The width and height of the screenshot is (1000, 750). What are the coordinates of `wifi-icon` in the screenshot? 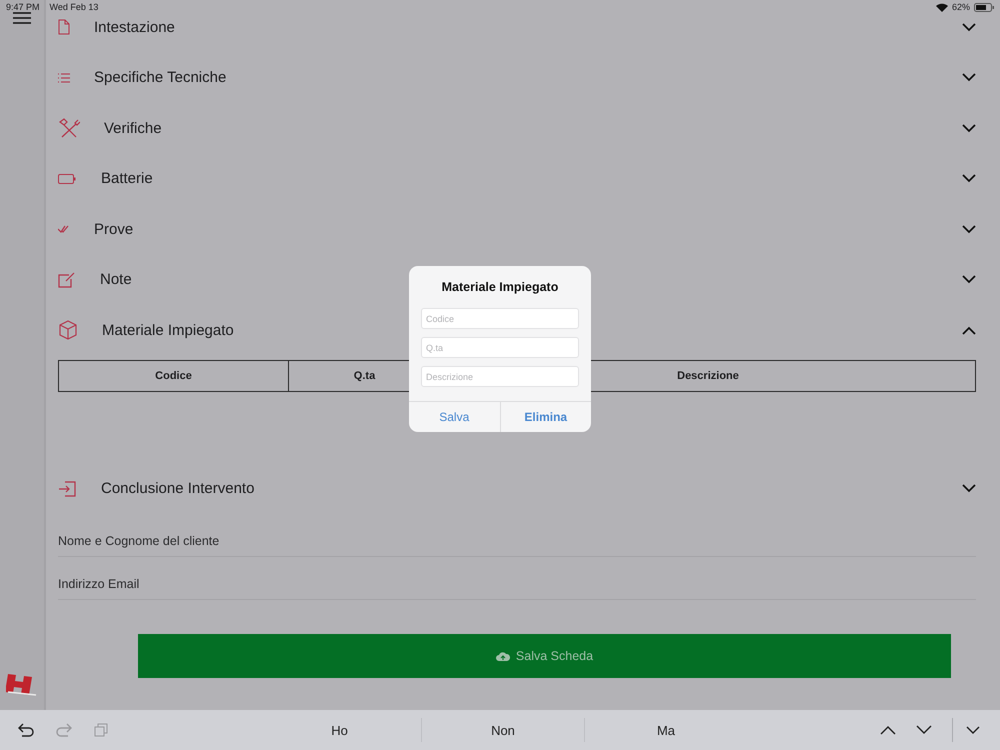 It's located at (942, 7).